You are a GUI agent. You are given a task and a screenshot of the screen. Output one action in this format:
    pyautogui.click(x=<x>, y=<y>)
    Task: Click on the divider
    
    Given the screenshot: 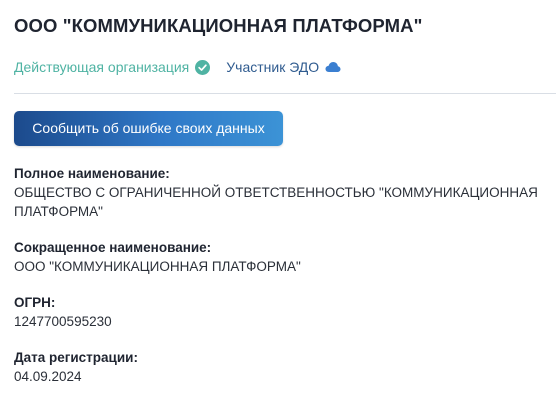 What is the action you would take?
    pyautogui.click(x=285, y=93)
    